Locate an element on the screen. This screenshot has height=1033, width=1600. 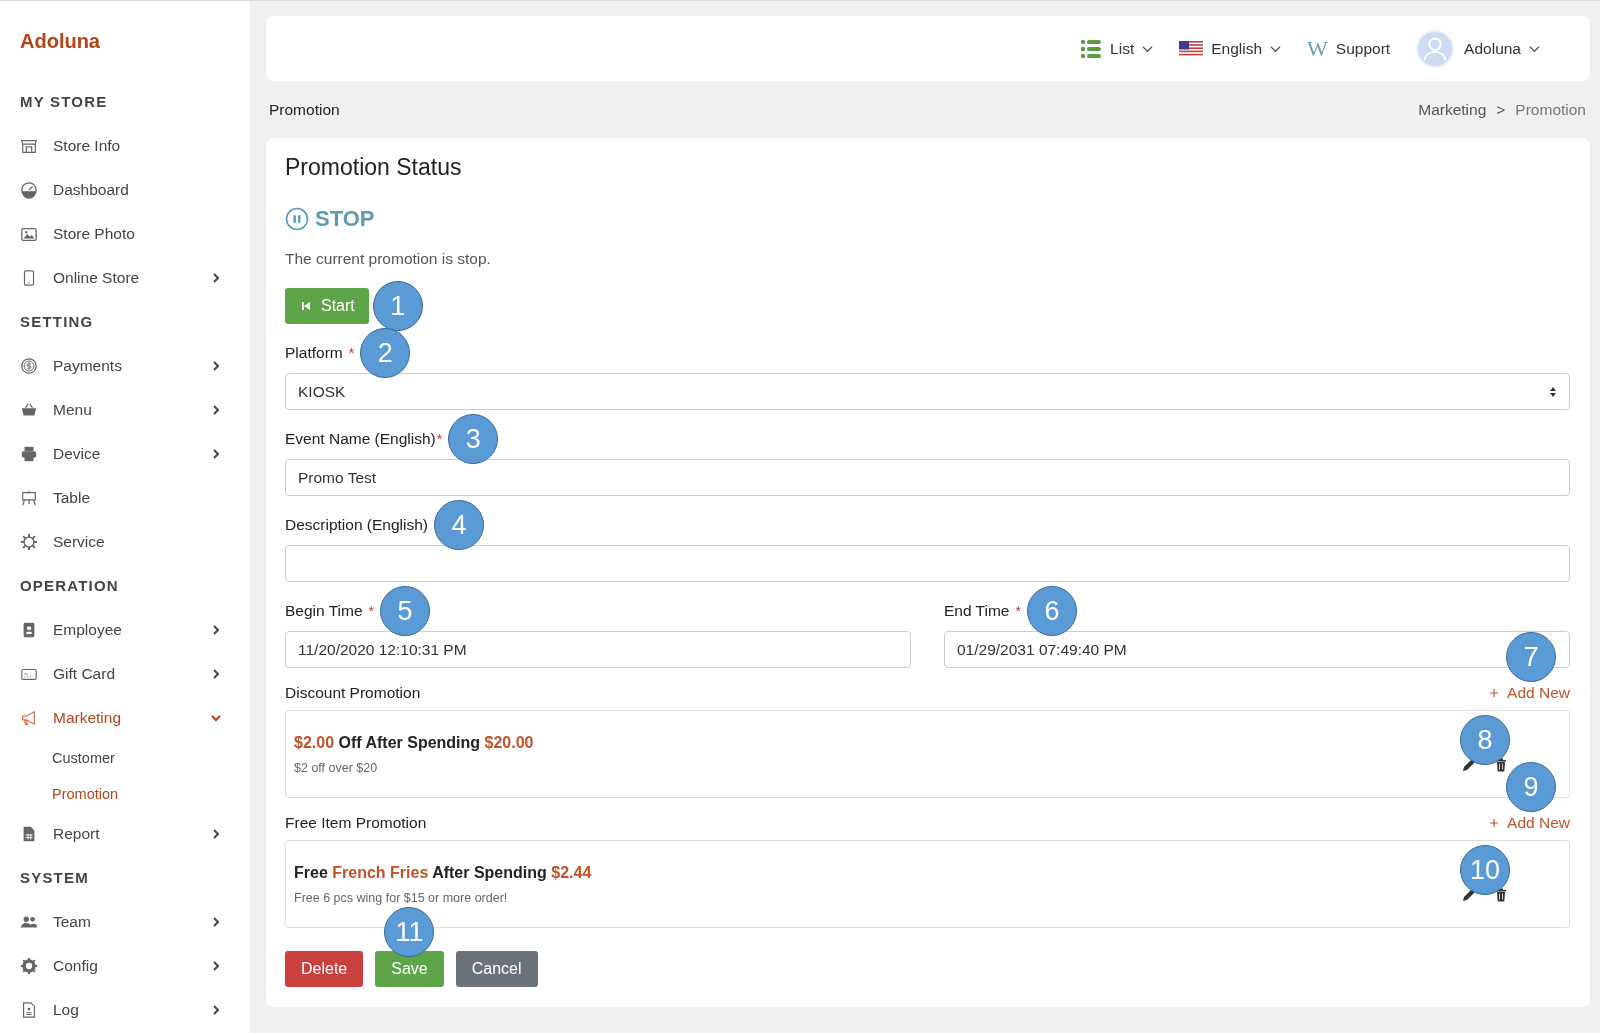
callout-marker: 1 is located at coordinates (397, 306).